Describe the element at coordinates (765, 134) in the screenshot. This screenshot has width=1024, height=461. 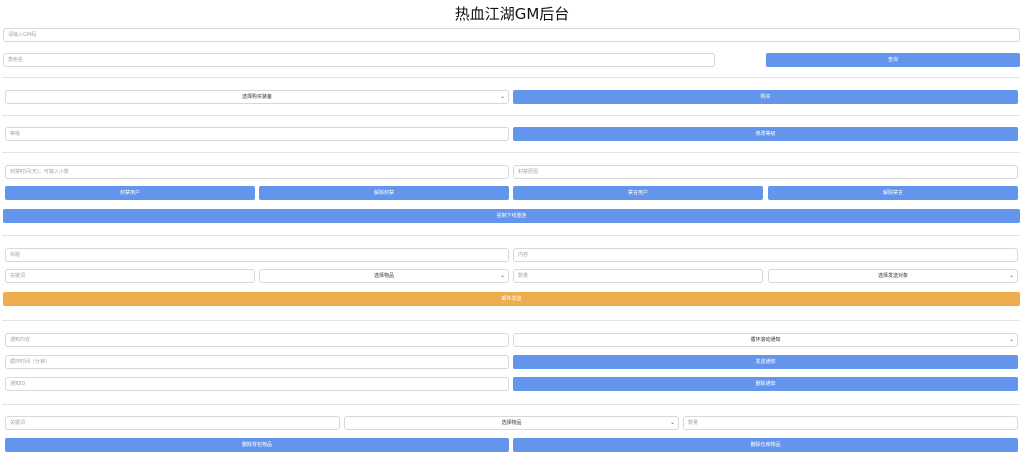
I see `modify-level-button: 修改等级` at that location.